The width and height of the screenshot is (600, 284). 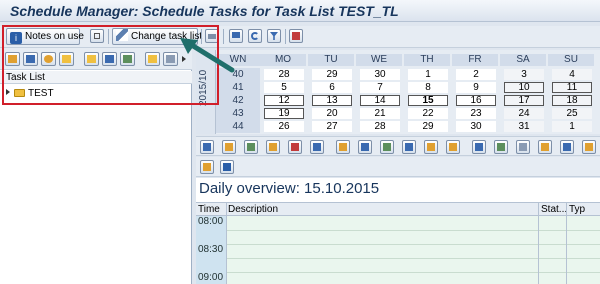 I want to click on main-toolbar: i Notes on use Change task list, so click(x=300, y=37).